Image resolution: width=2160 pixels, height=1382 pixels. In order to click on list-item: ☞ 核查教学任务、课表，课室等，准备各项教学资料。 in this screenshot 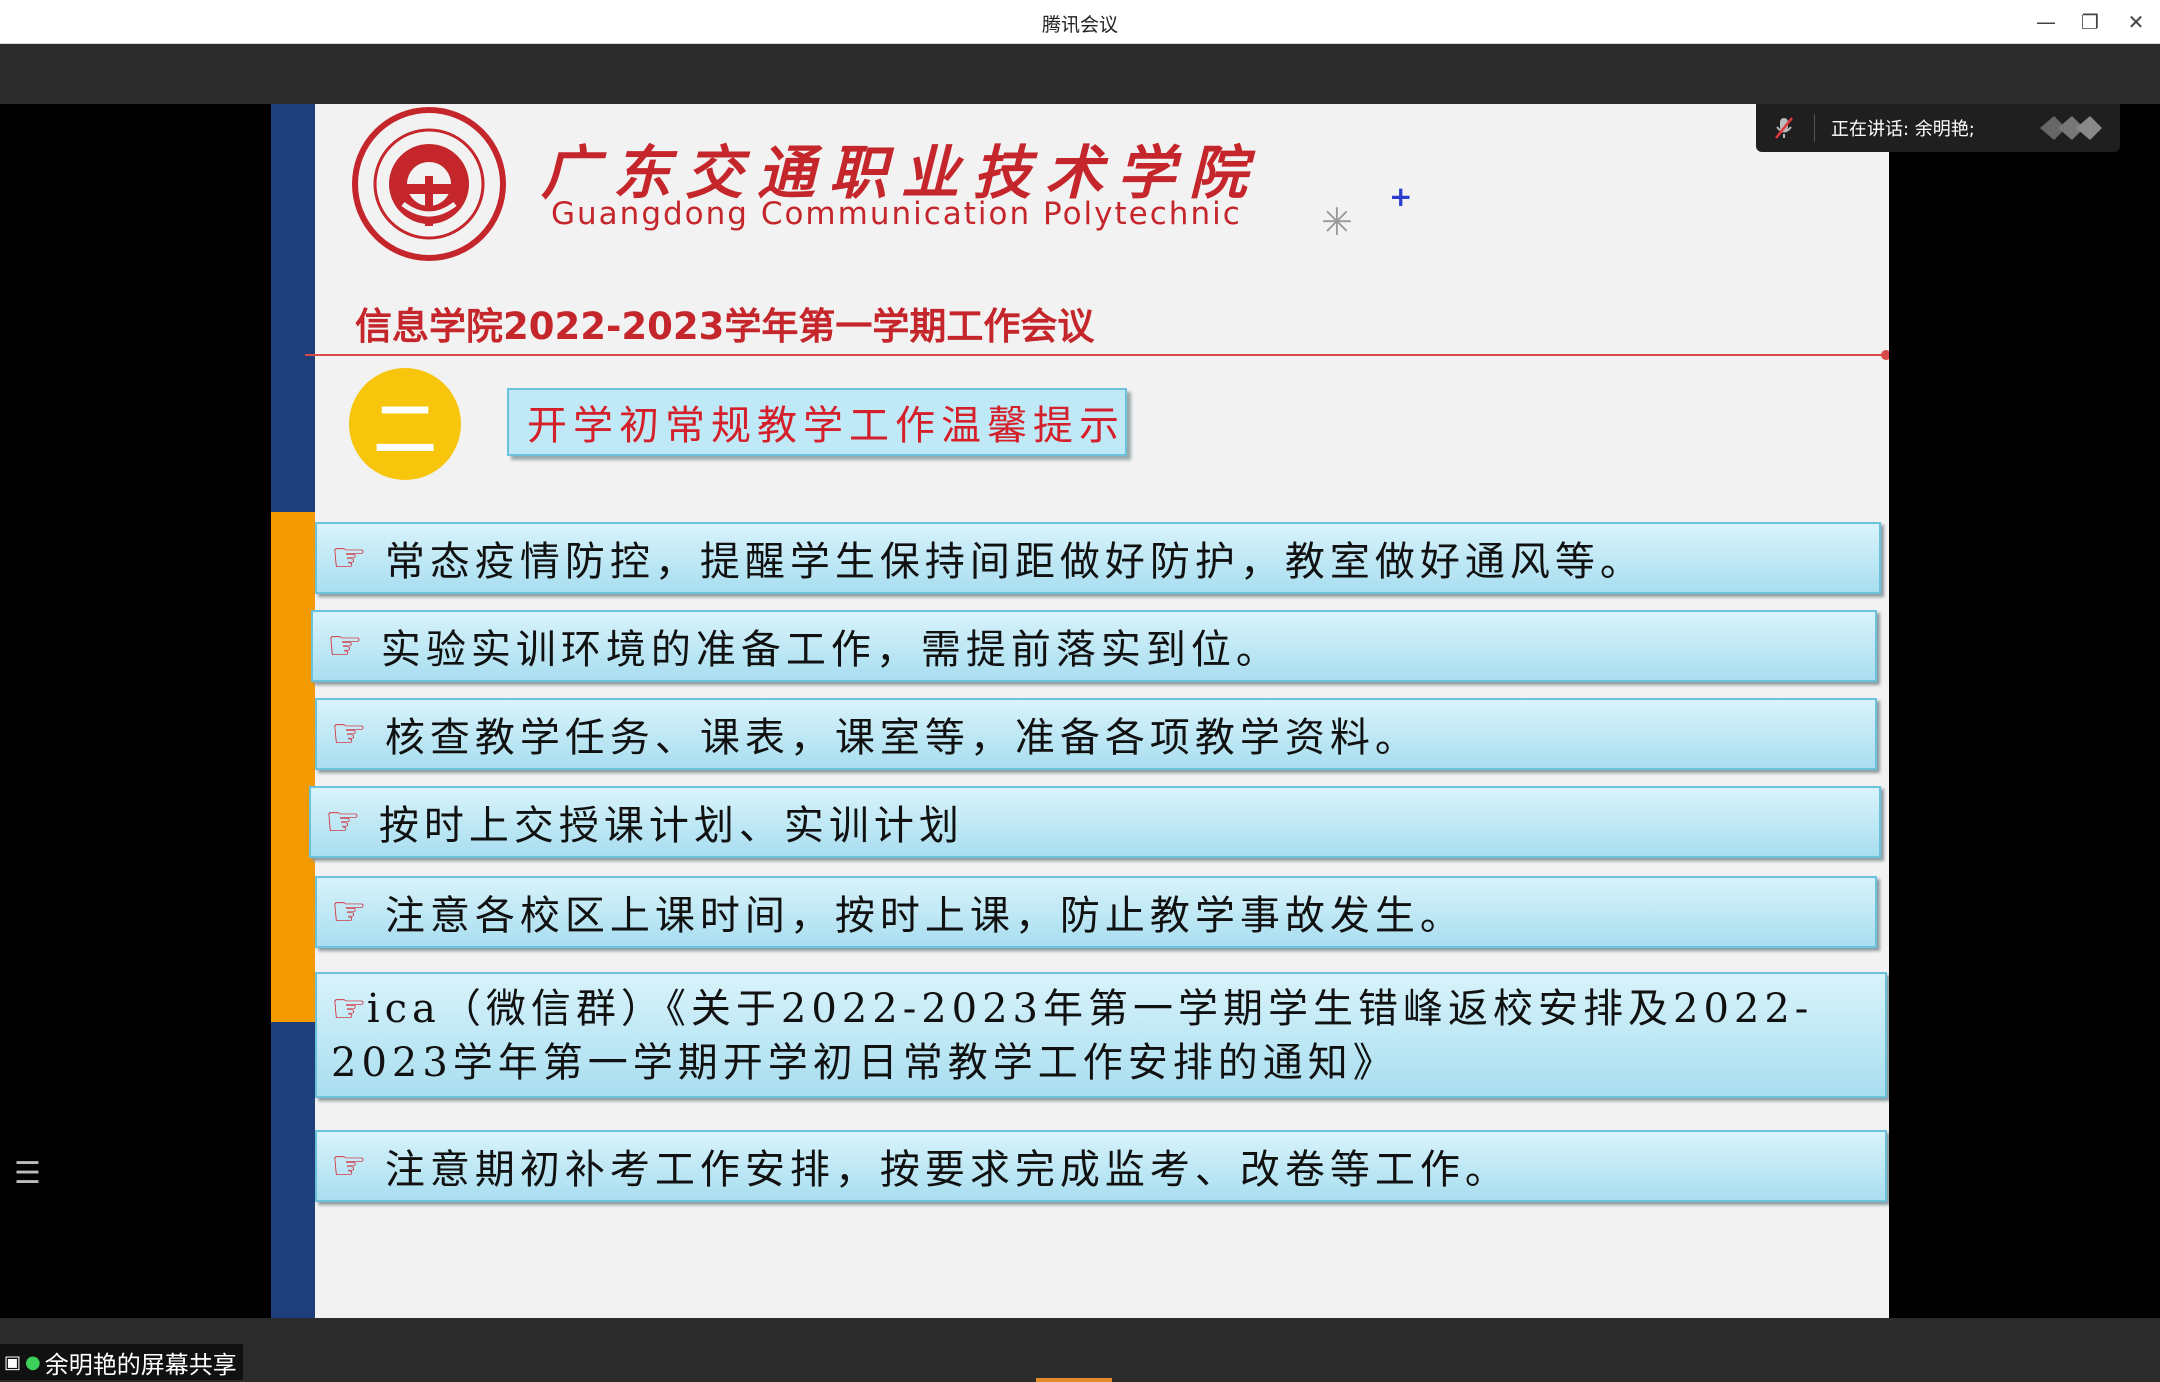, I will do `click(1096, 734)`.